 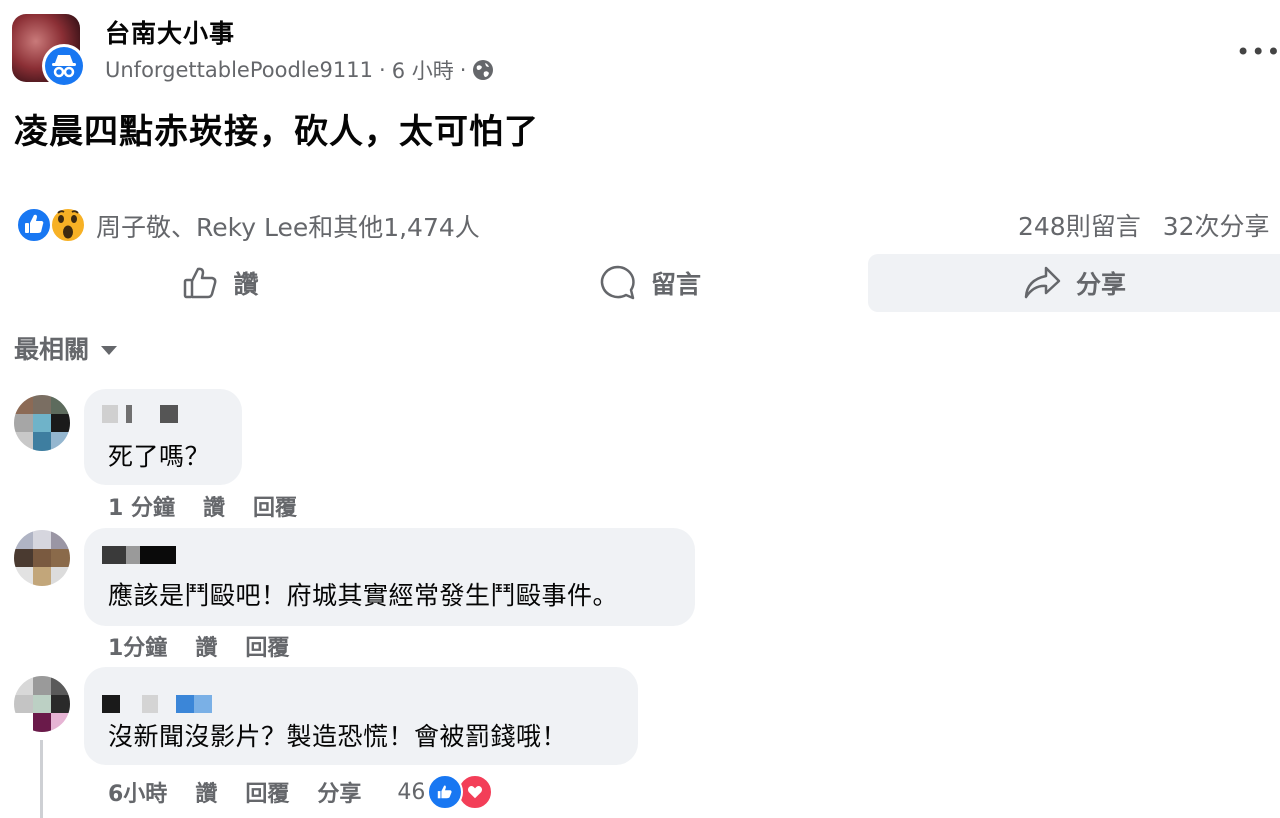 What do you see at coordinates (109, 350) in the screenshot?
I see `caret-icon` at bounding box center [109, 350].